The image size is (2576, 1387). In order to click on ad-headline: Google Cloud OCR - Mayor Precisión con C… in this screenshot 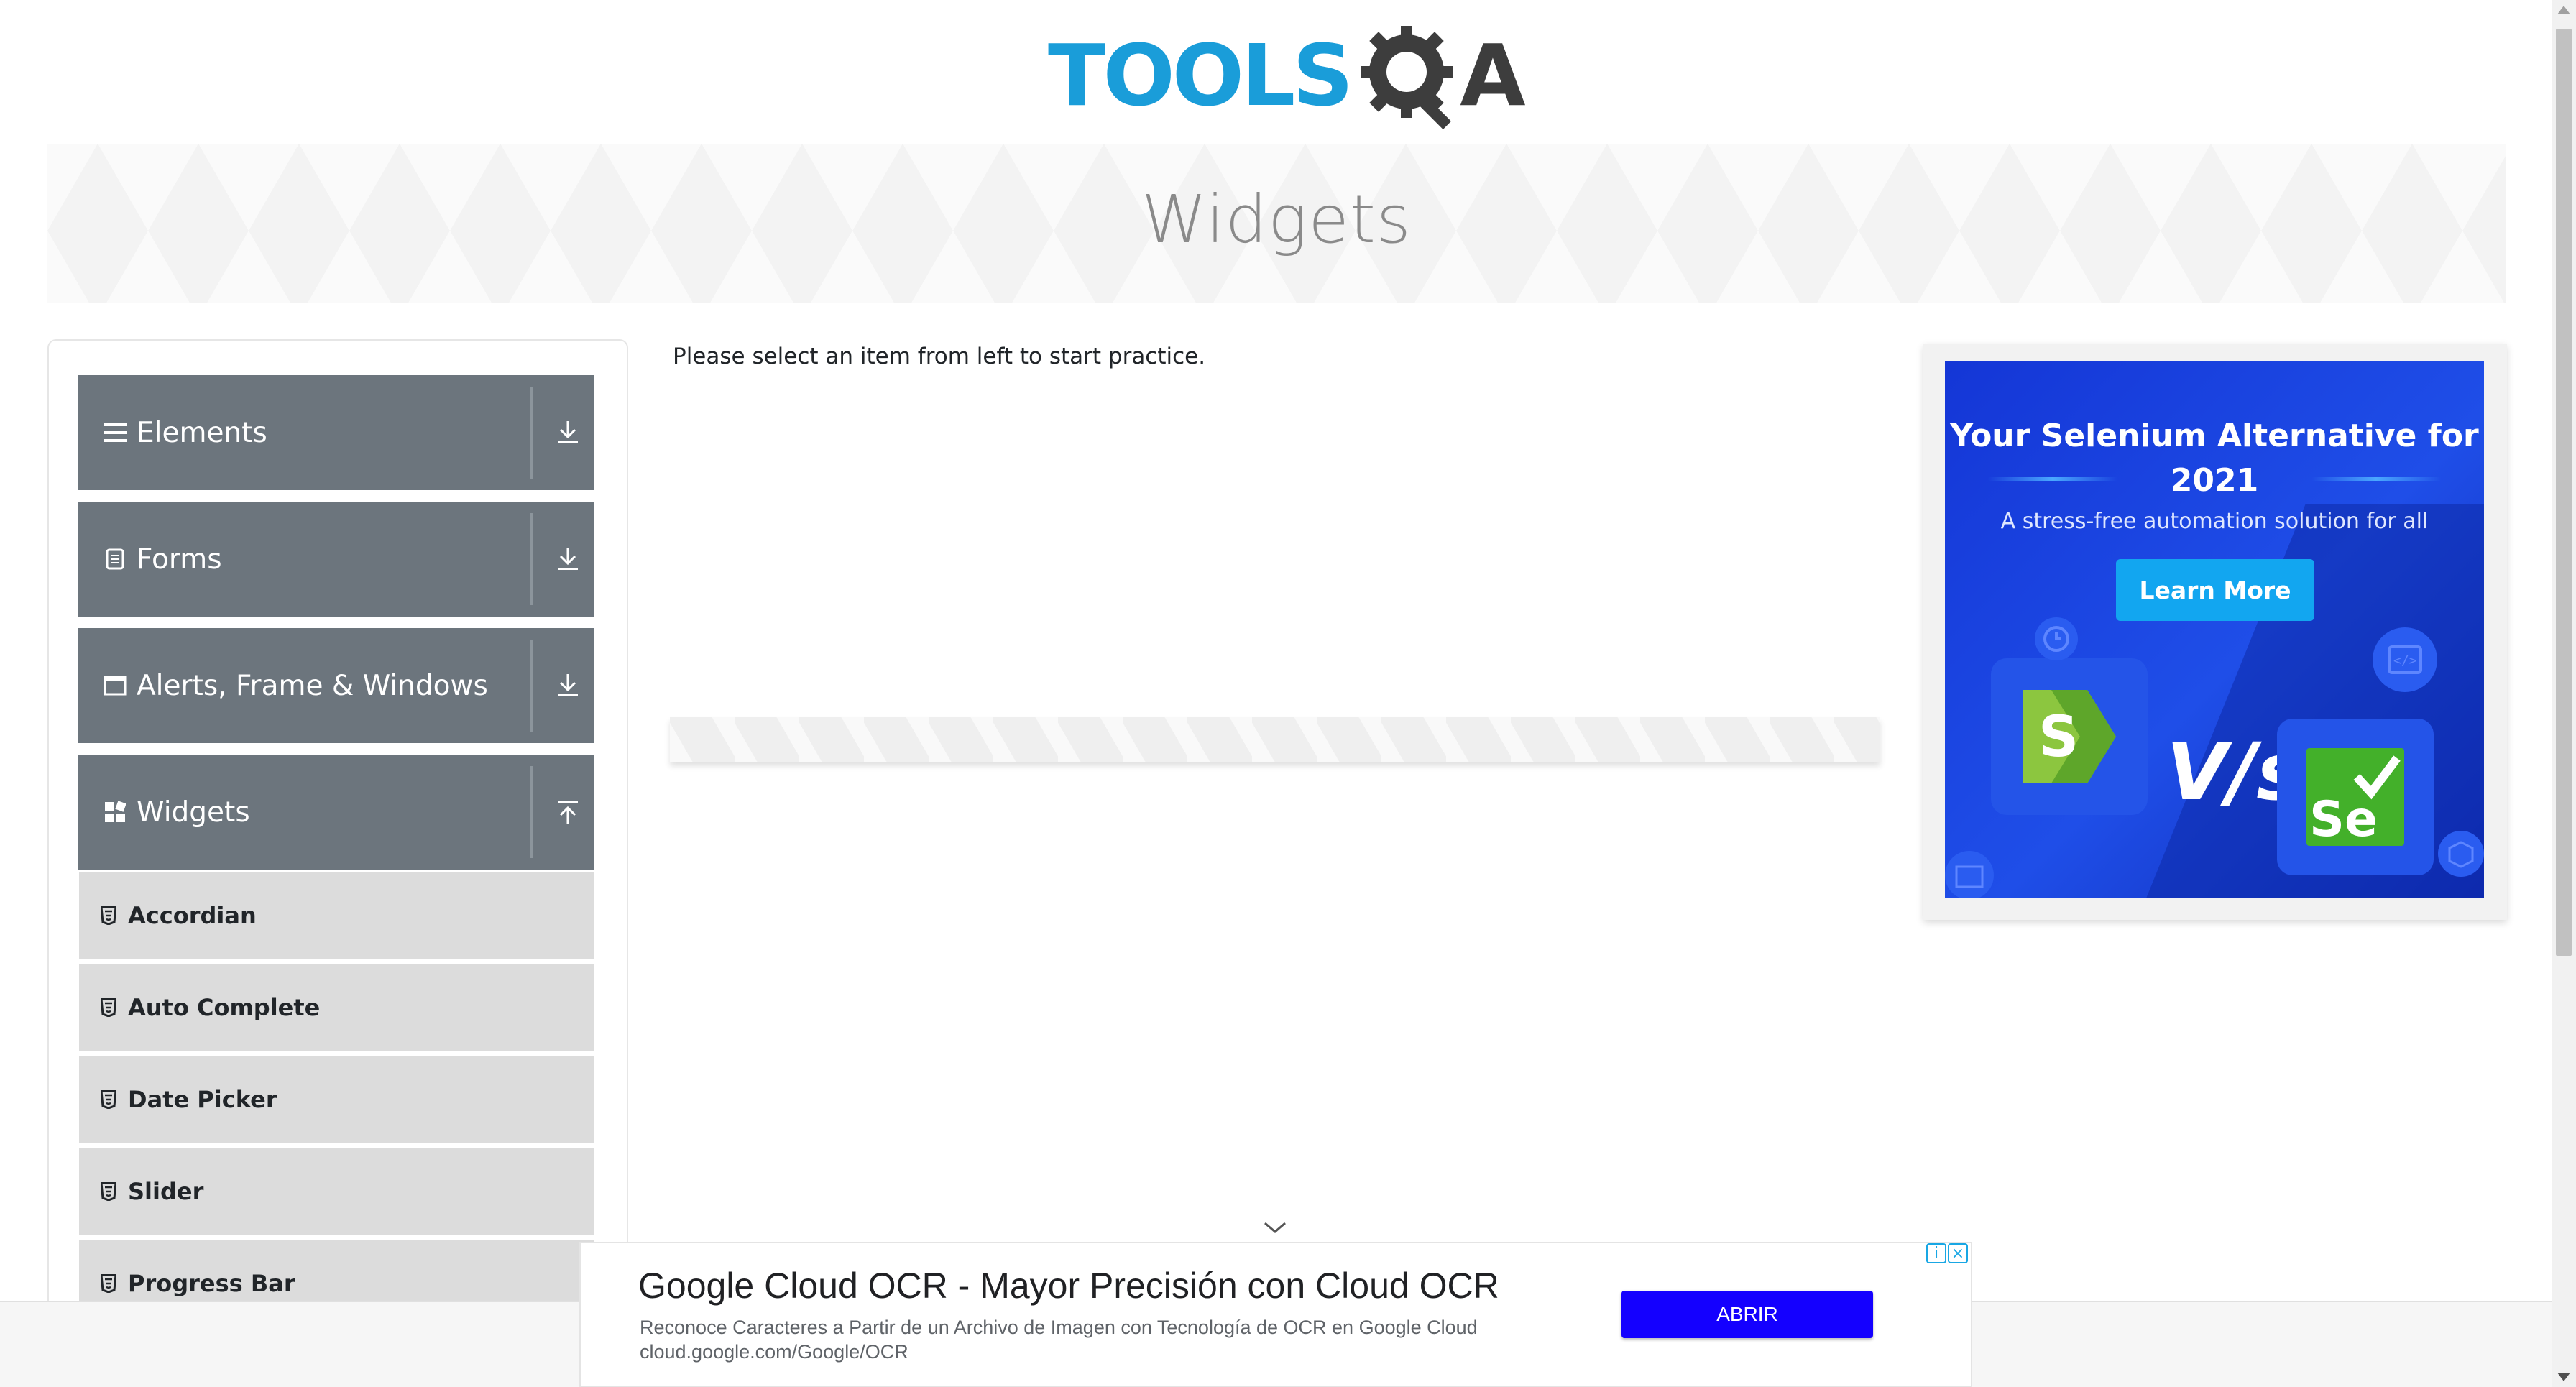, I will do `click(1068, 1286)`.